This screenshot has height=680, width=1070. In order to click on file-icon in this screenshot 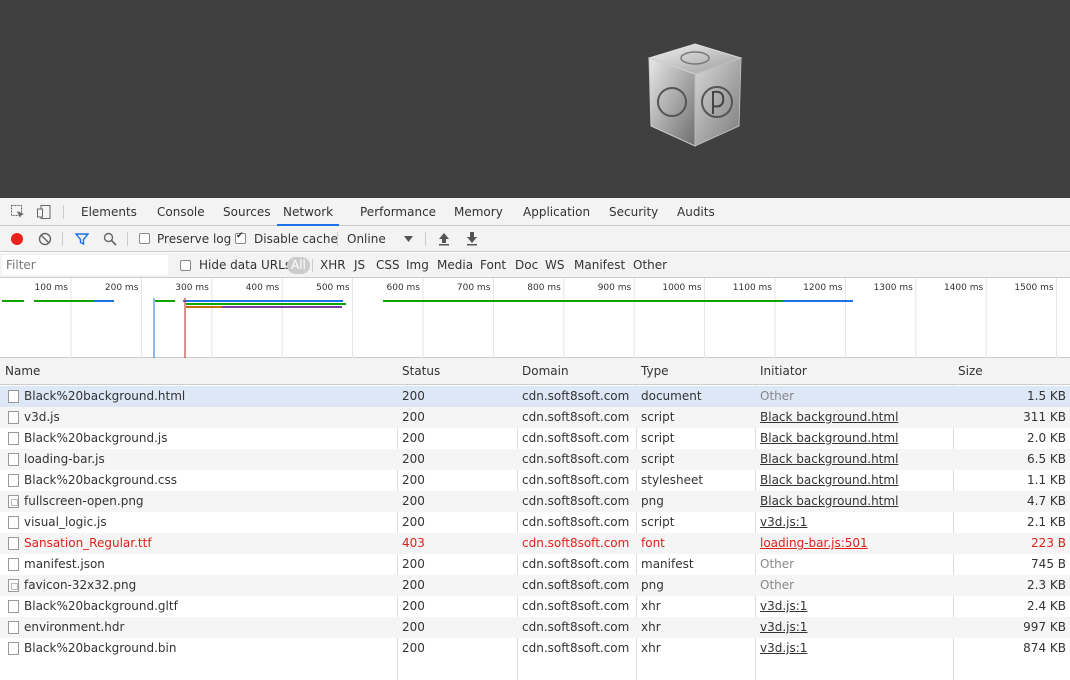, I will do `click(13, 648)`.